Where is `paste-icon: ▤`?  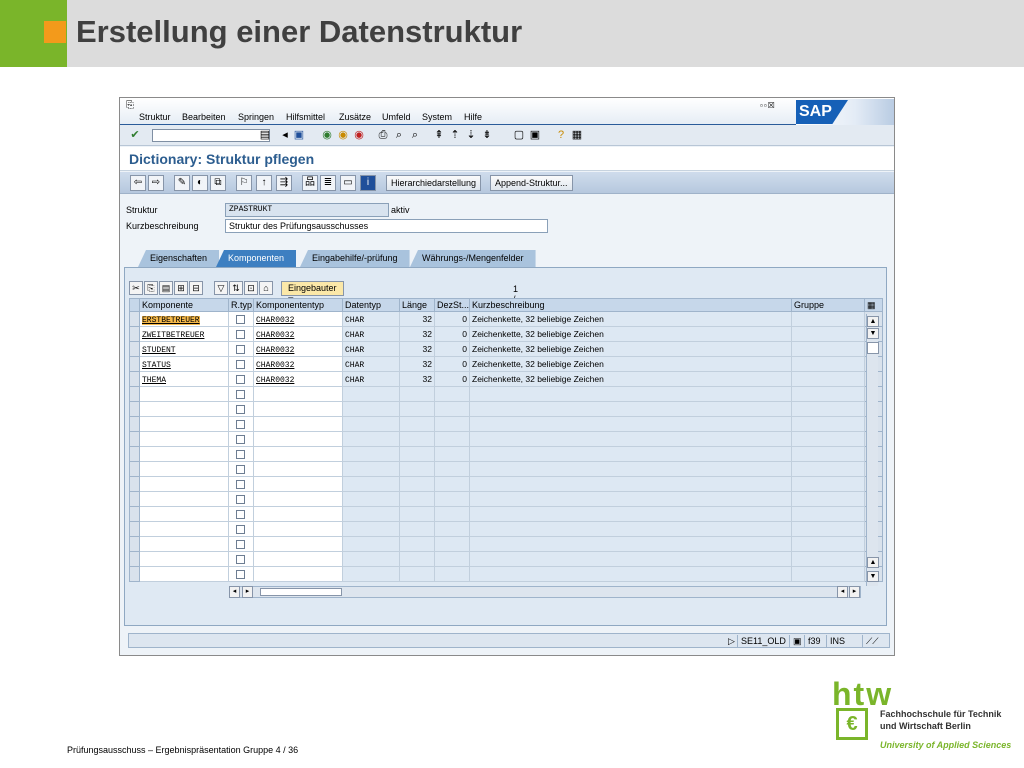 paste-icon: ▤ is located at coordinates (166, 288).